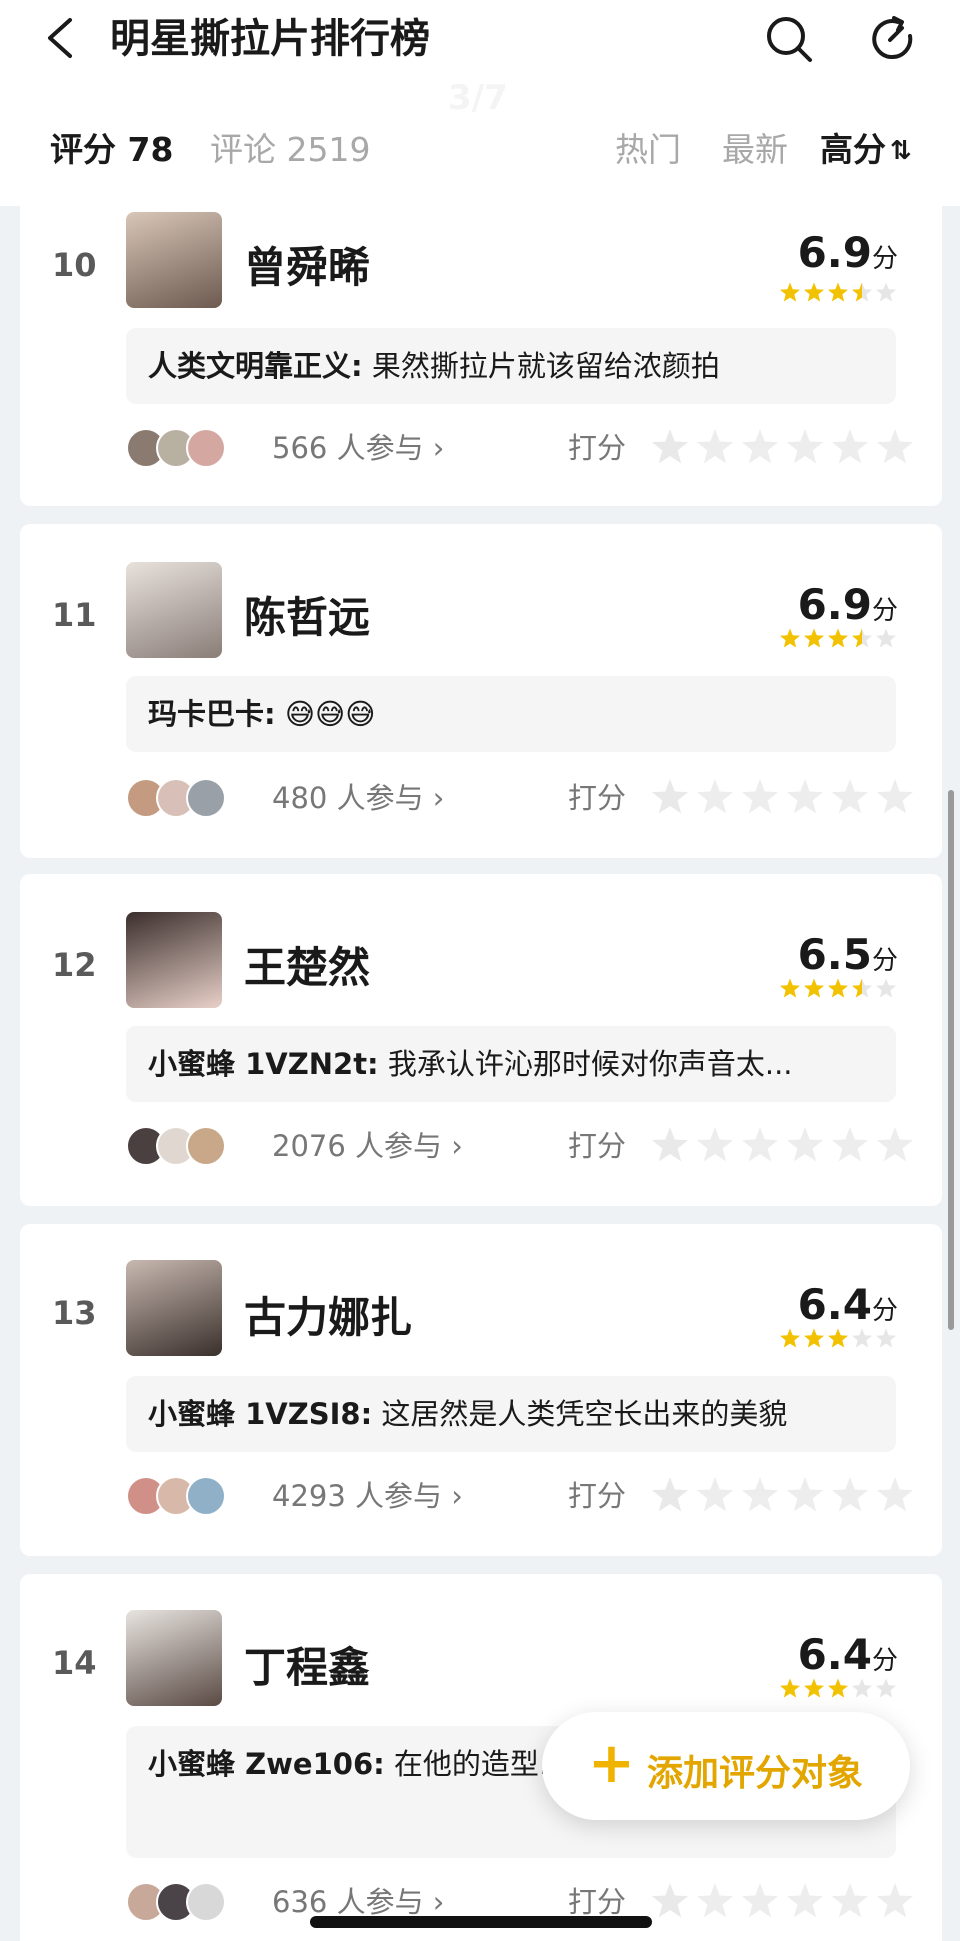 This screenshot has height=1941, width=960. I want to click on score: 6.9分, so click(848, 604).